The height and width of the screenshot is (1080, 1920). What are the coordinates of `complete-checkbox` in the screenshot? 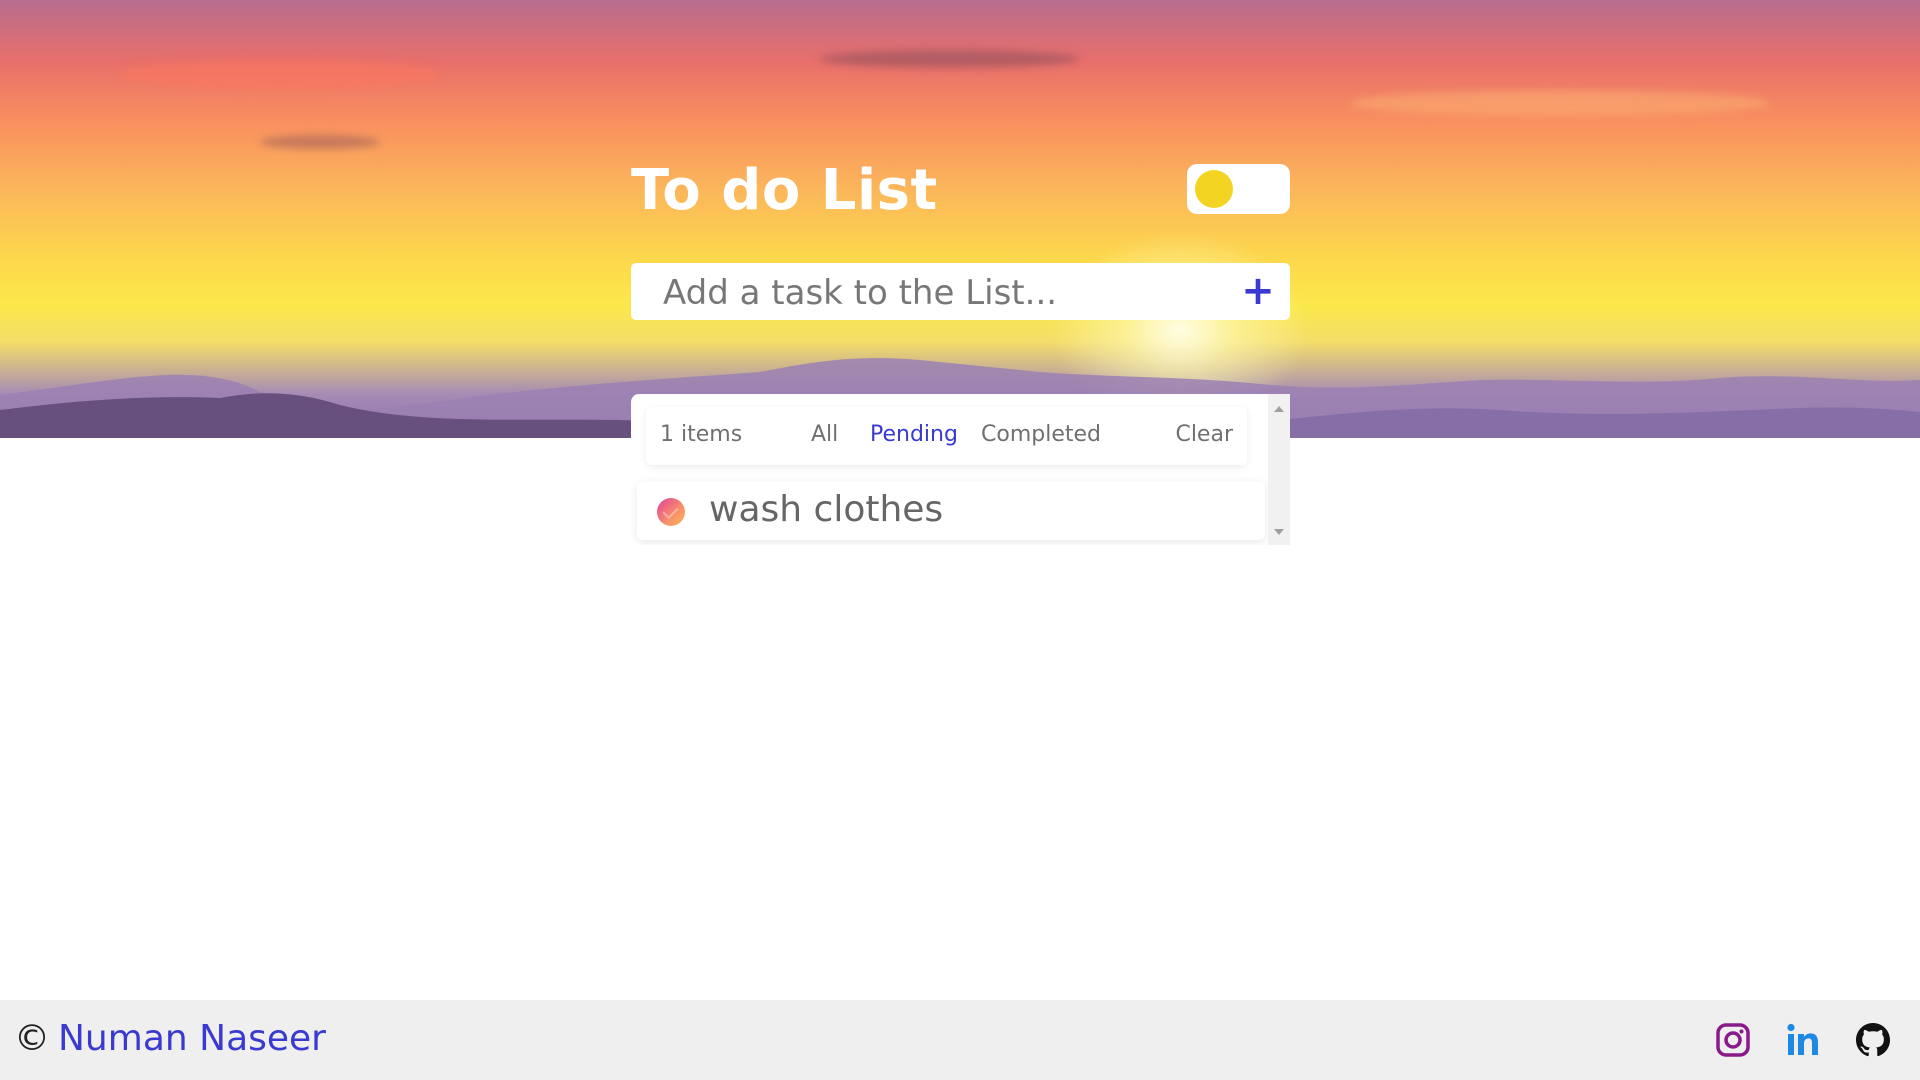 It's located at (671, 512).